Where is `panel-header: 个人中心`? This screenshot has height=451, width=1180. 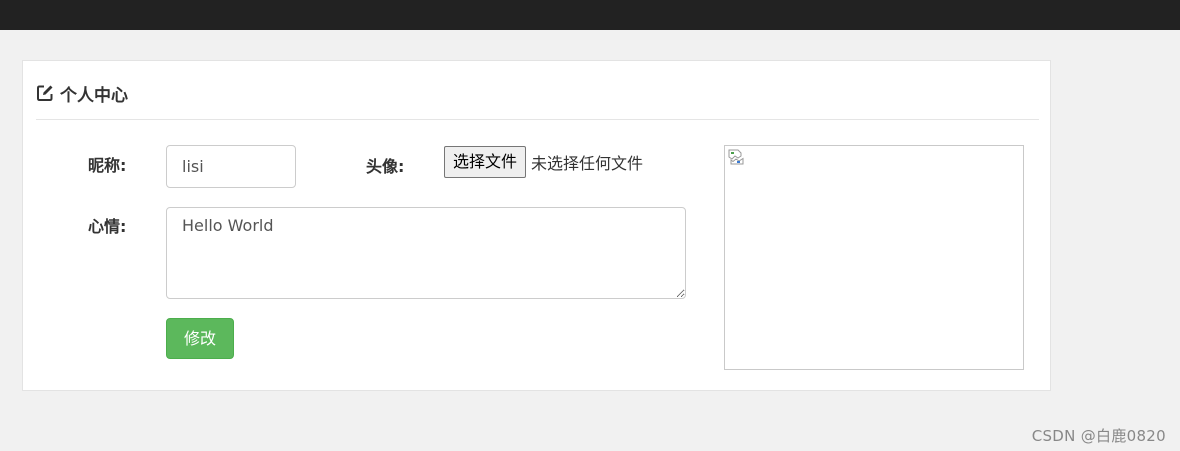 panel-header: 个人中心 is located at coordinates (82, 93).